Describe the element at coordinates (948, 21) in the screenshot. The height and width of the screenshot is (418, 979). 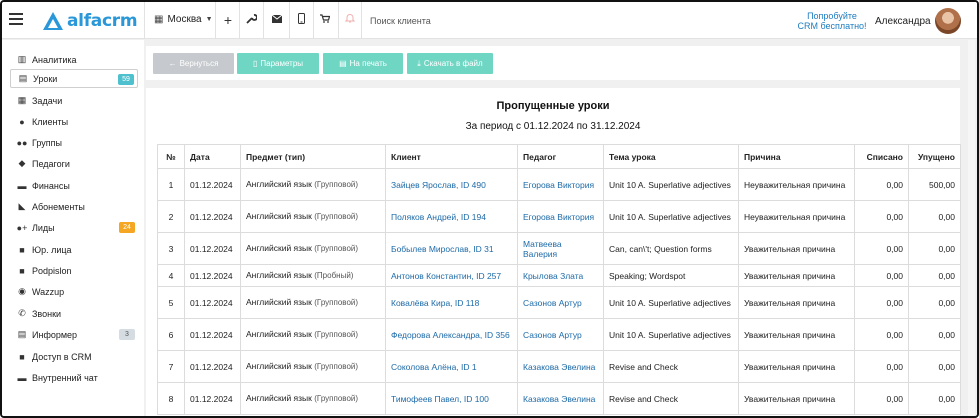
I see `avatar` at that location.